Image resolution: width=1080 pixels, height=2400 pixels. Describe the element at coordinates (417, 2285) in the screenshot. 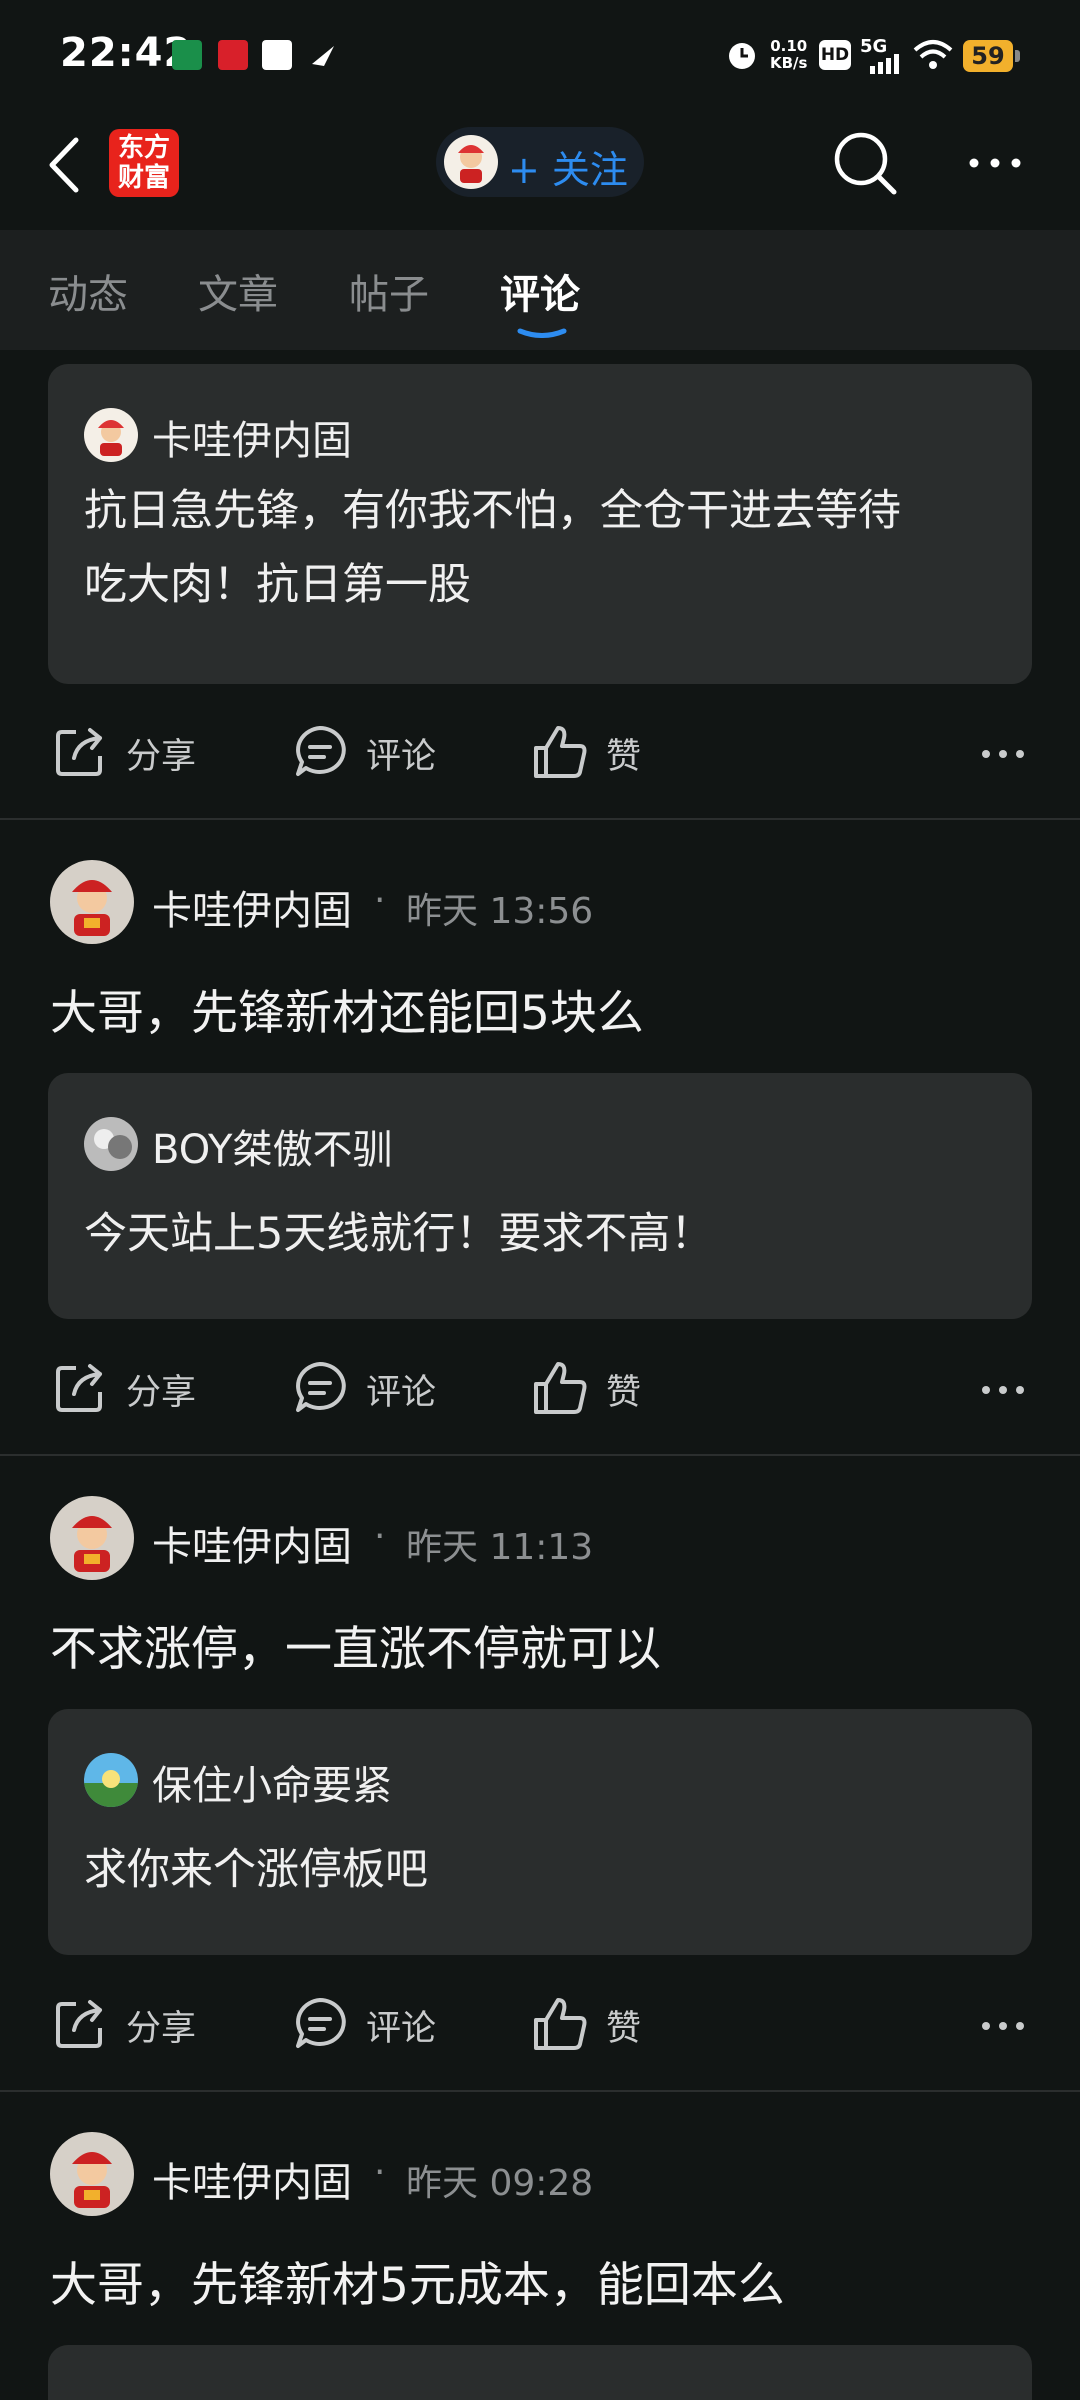

I see `comment-text: 大哥，先锋新材5元成本，能回本么` at that location.